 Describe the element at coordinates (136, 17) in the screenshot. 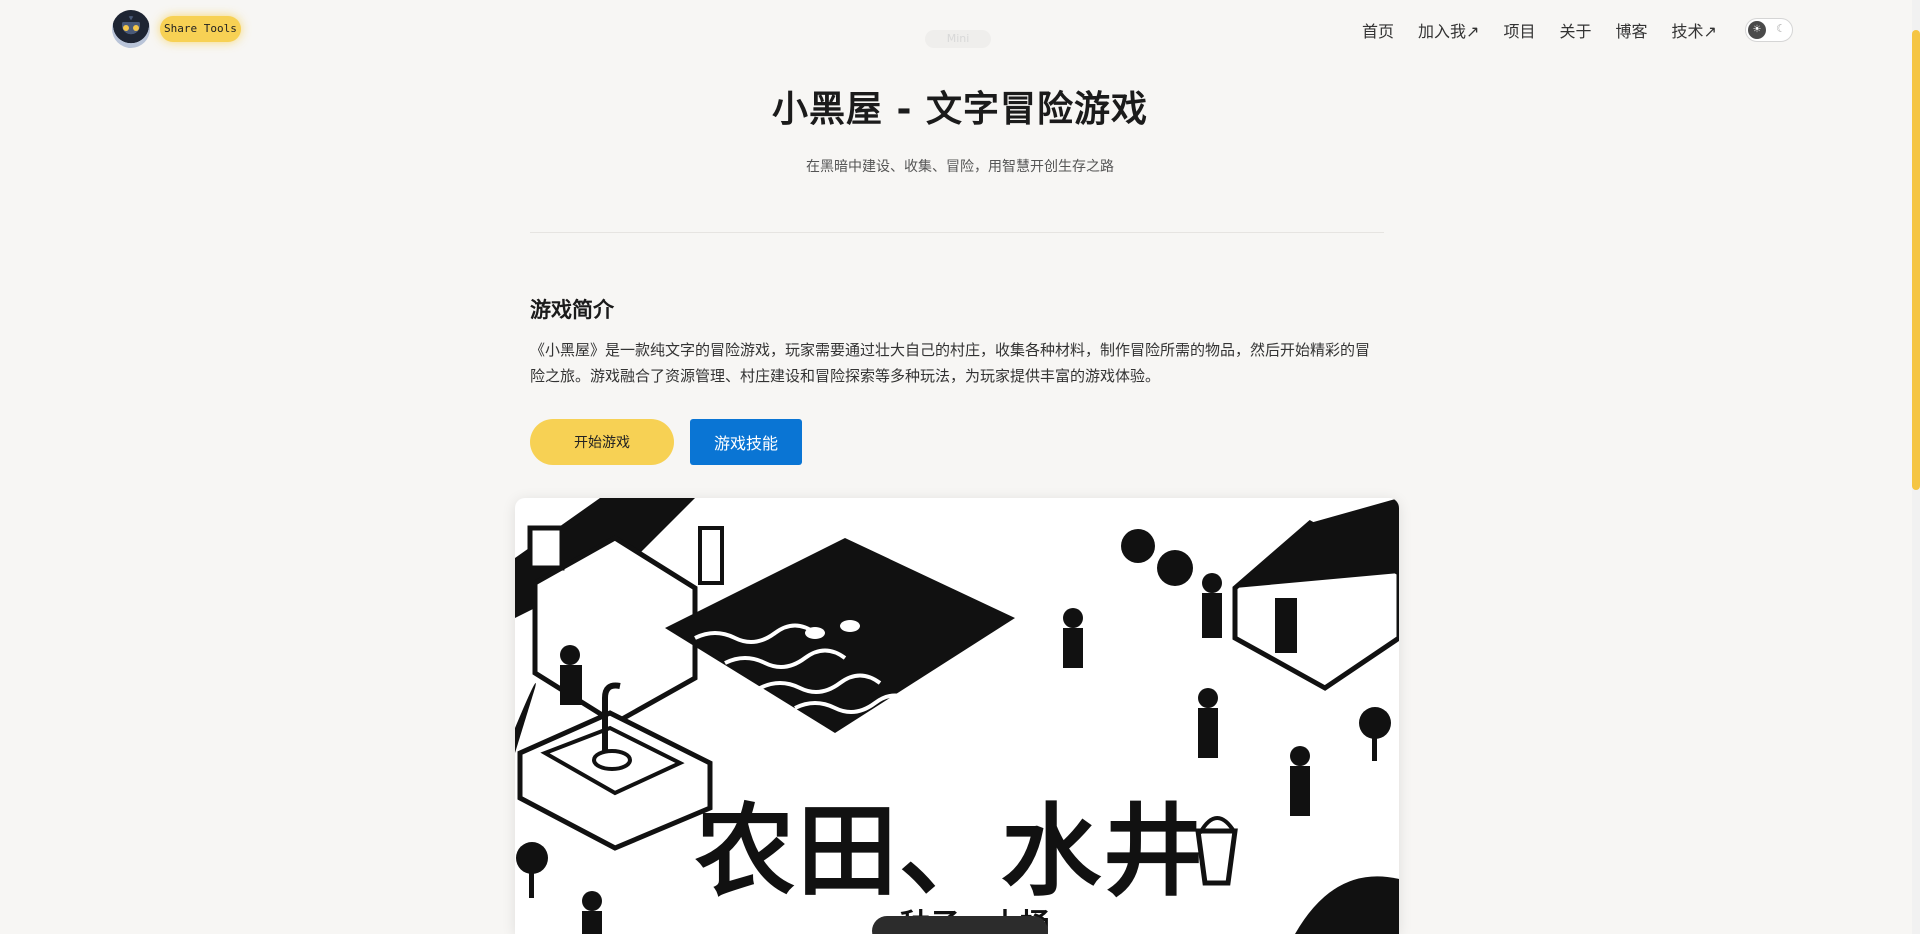

I see `cat-ear-icon` at that location.